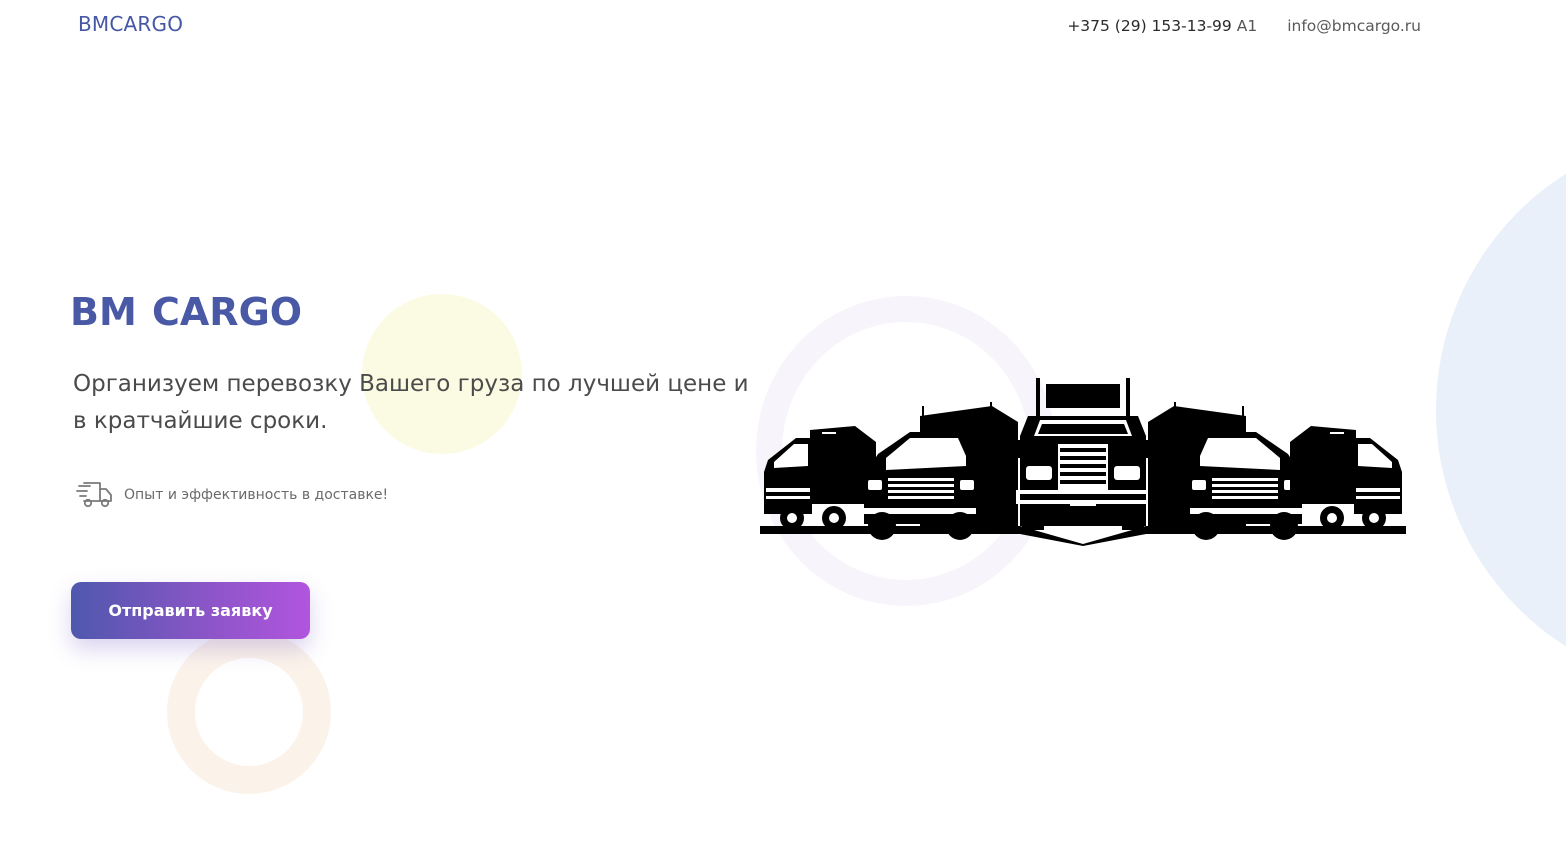 The height and width of the screenshot is (864, 1566). What do you see at coordinates (249, 712) in the screenshot?
I see `background-ring-peach` at bounding box center [249, 712].